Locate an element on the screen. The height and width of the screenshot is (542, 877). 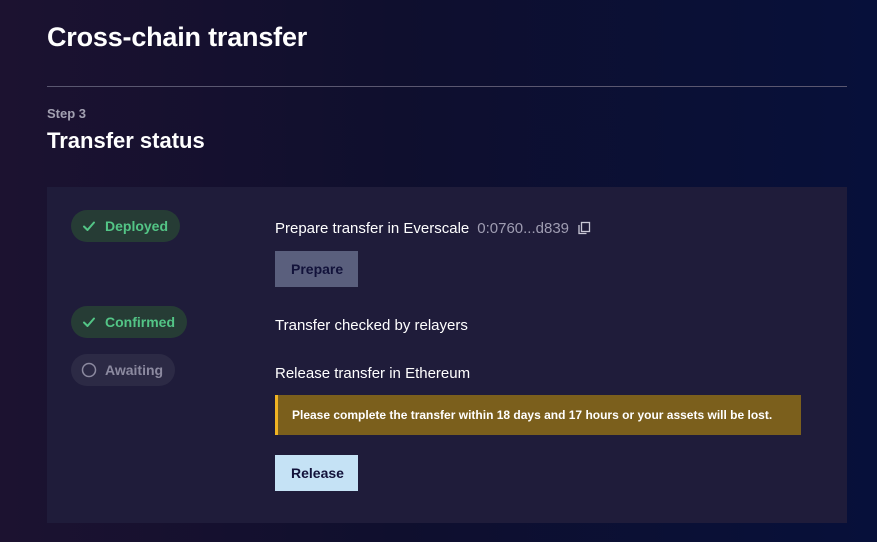
section-title: Transfer status is located at coordinates (126, 140).